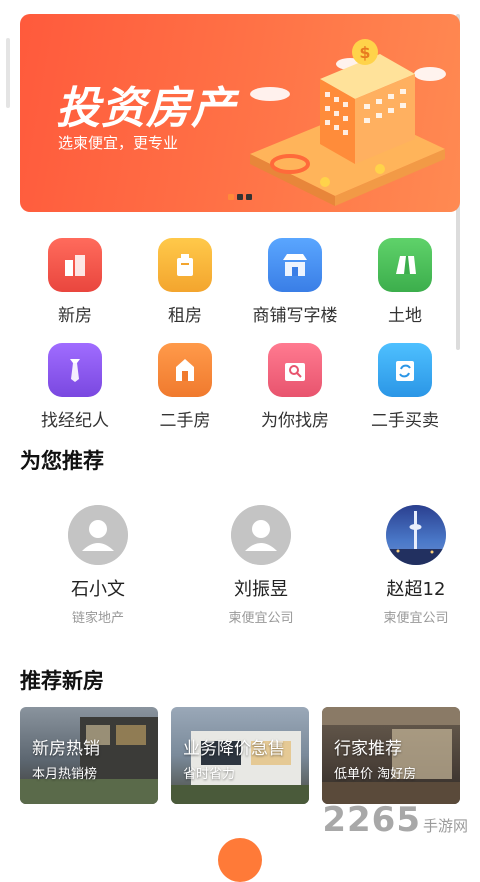  What do you see at coordinates (66, 749) in the screenshot?
I see `card-title: 新房热销` at bounding box center [66, 749].